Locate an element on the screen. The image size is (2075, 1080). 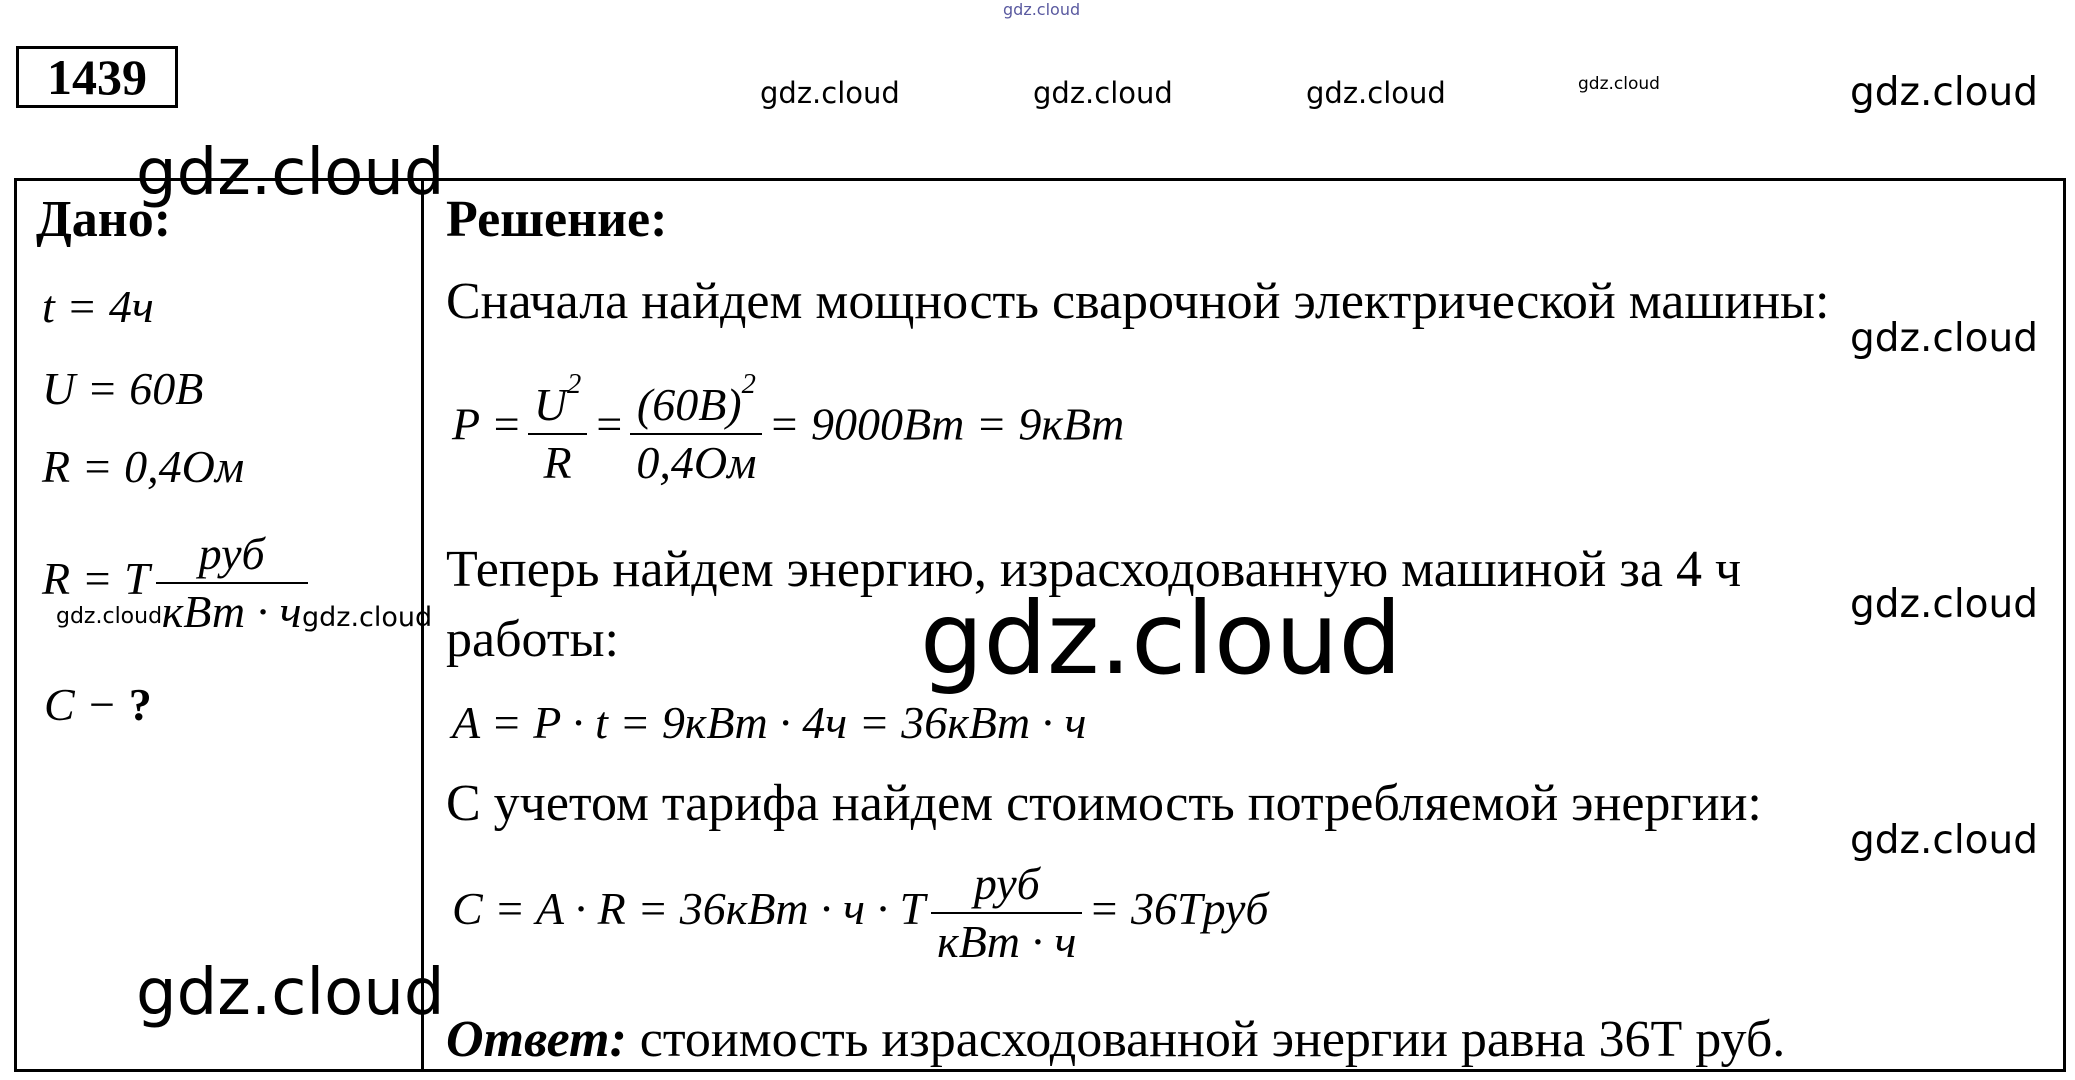
cost-left: C = A · R = 36кBm · ч · T is located at coordinates (689, 908).